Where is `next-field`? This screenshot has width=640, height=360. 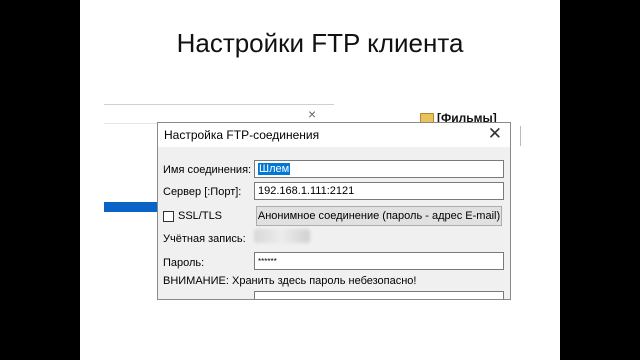
next-field is located at coordinates (379, 295).